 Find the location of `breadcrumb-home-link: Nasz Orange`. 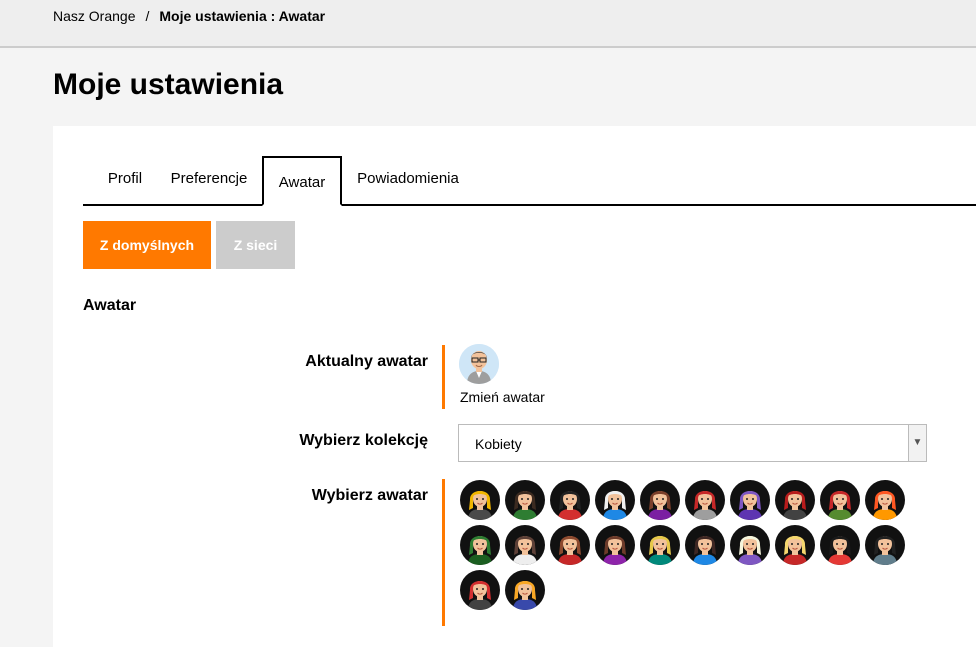

breadcrumb-home-link: Nasz Orange is located at coordinates (94, 16).